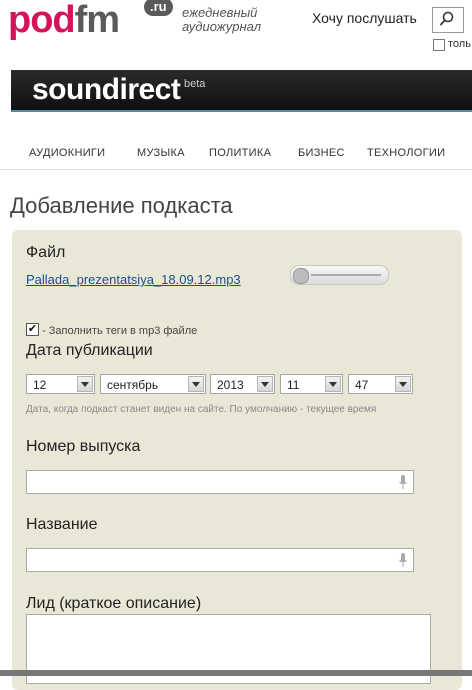 The height and width of the screenshot is (690, 472). What do you see at coordinates (220, 560) in the screenshot?
I see `title-input` at bounding box center [220, 560].